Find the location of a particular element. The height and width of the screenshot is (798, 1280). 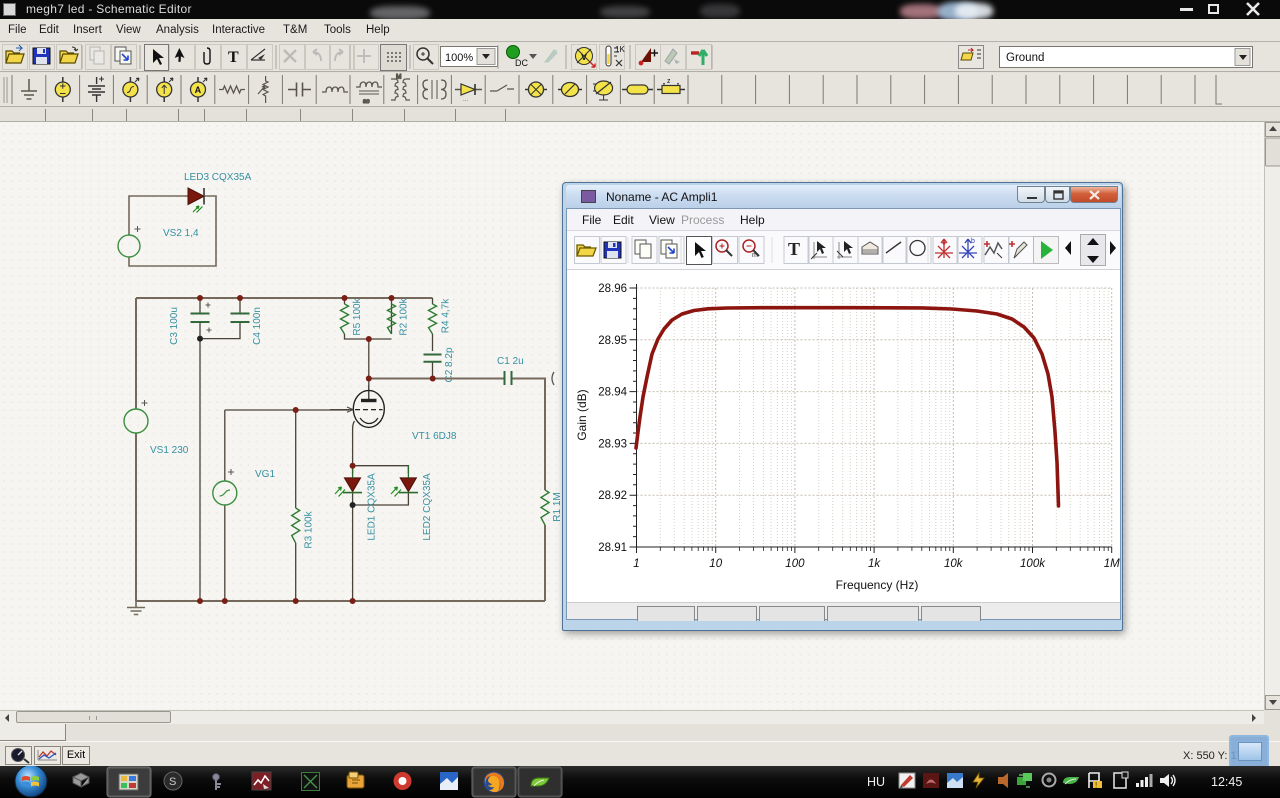

svg-text: 28.93 is located at coordinates (612, 444).